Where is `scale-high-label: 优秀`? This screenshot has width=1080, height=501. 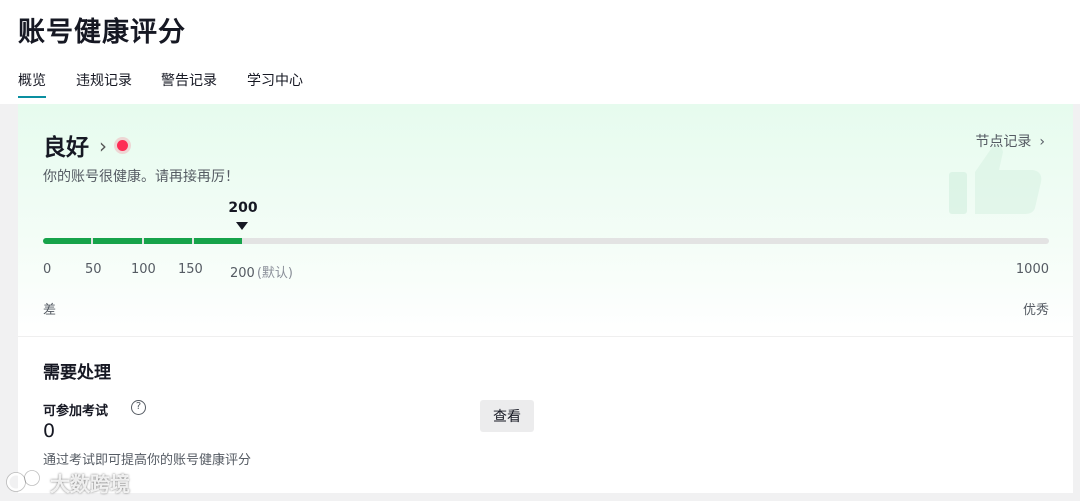 scale-high-label: 优秀 is located at coordinates (1035, 310).